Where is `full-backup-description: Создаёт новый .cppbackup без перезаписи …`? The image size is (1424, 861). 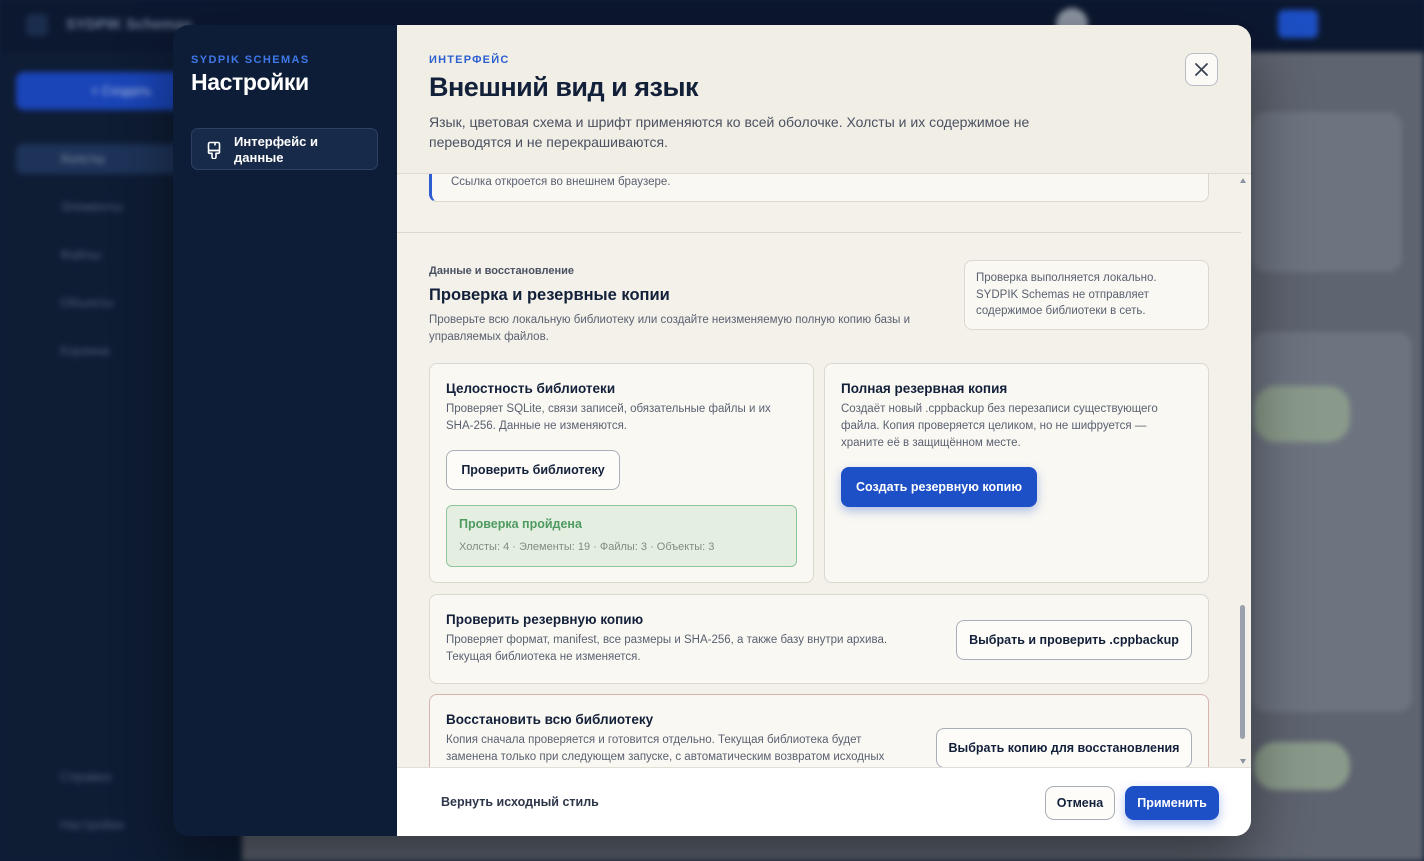 full-backup-description: Создаёт новый .cppbackup без перезаписи … is located at coordinates (999, 426).